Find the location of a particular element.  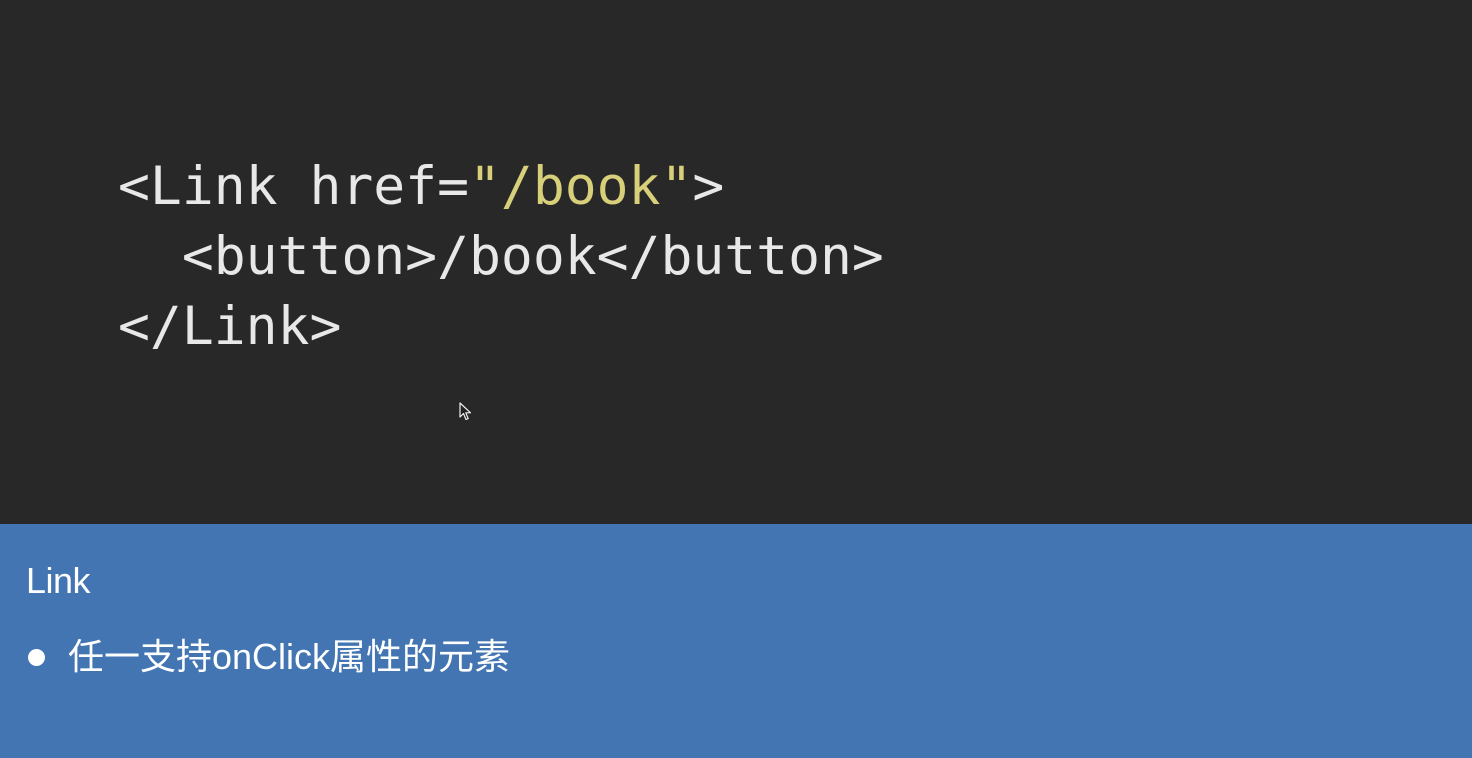

mouse-pointer-icon is located at coordinates (465, 411).